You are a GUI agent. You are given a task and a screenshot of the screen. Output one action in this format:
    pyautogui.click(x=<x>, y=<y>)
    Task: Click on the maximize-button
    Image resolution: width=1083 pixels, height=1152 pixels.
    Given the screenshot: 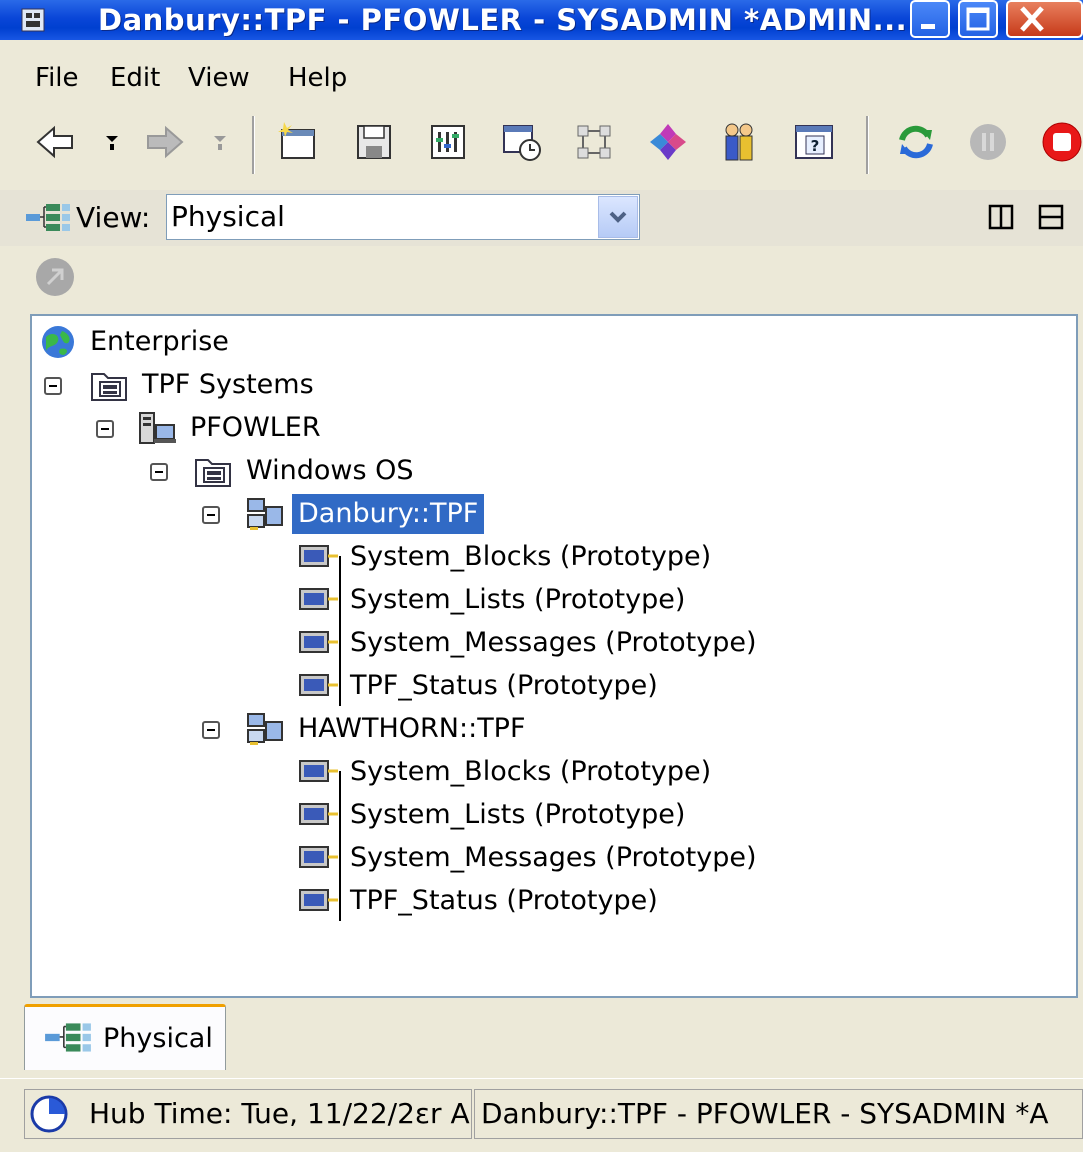 What is the action you would take?
    pyautogui.click(x=978, y=19)
    